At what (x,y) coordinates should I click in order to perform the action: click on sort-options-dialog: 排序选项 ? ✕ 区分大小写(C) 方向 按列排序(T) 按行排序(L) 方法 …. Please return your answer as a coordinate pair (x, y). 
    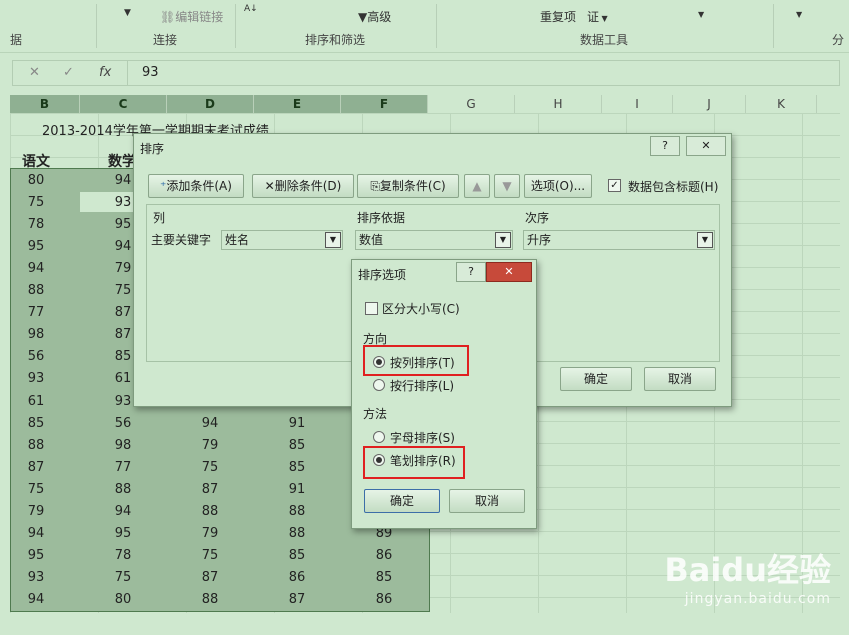
    Looking at the image, I should click on (444, 394).